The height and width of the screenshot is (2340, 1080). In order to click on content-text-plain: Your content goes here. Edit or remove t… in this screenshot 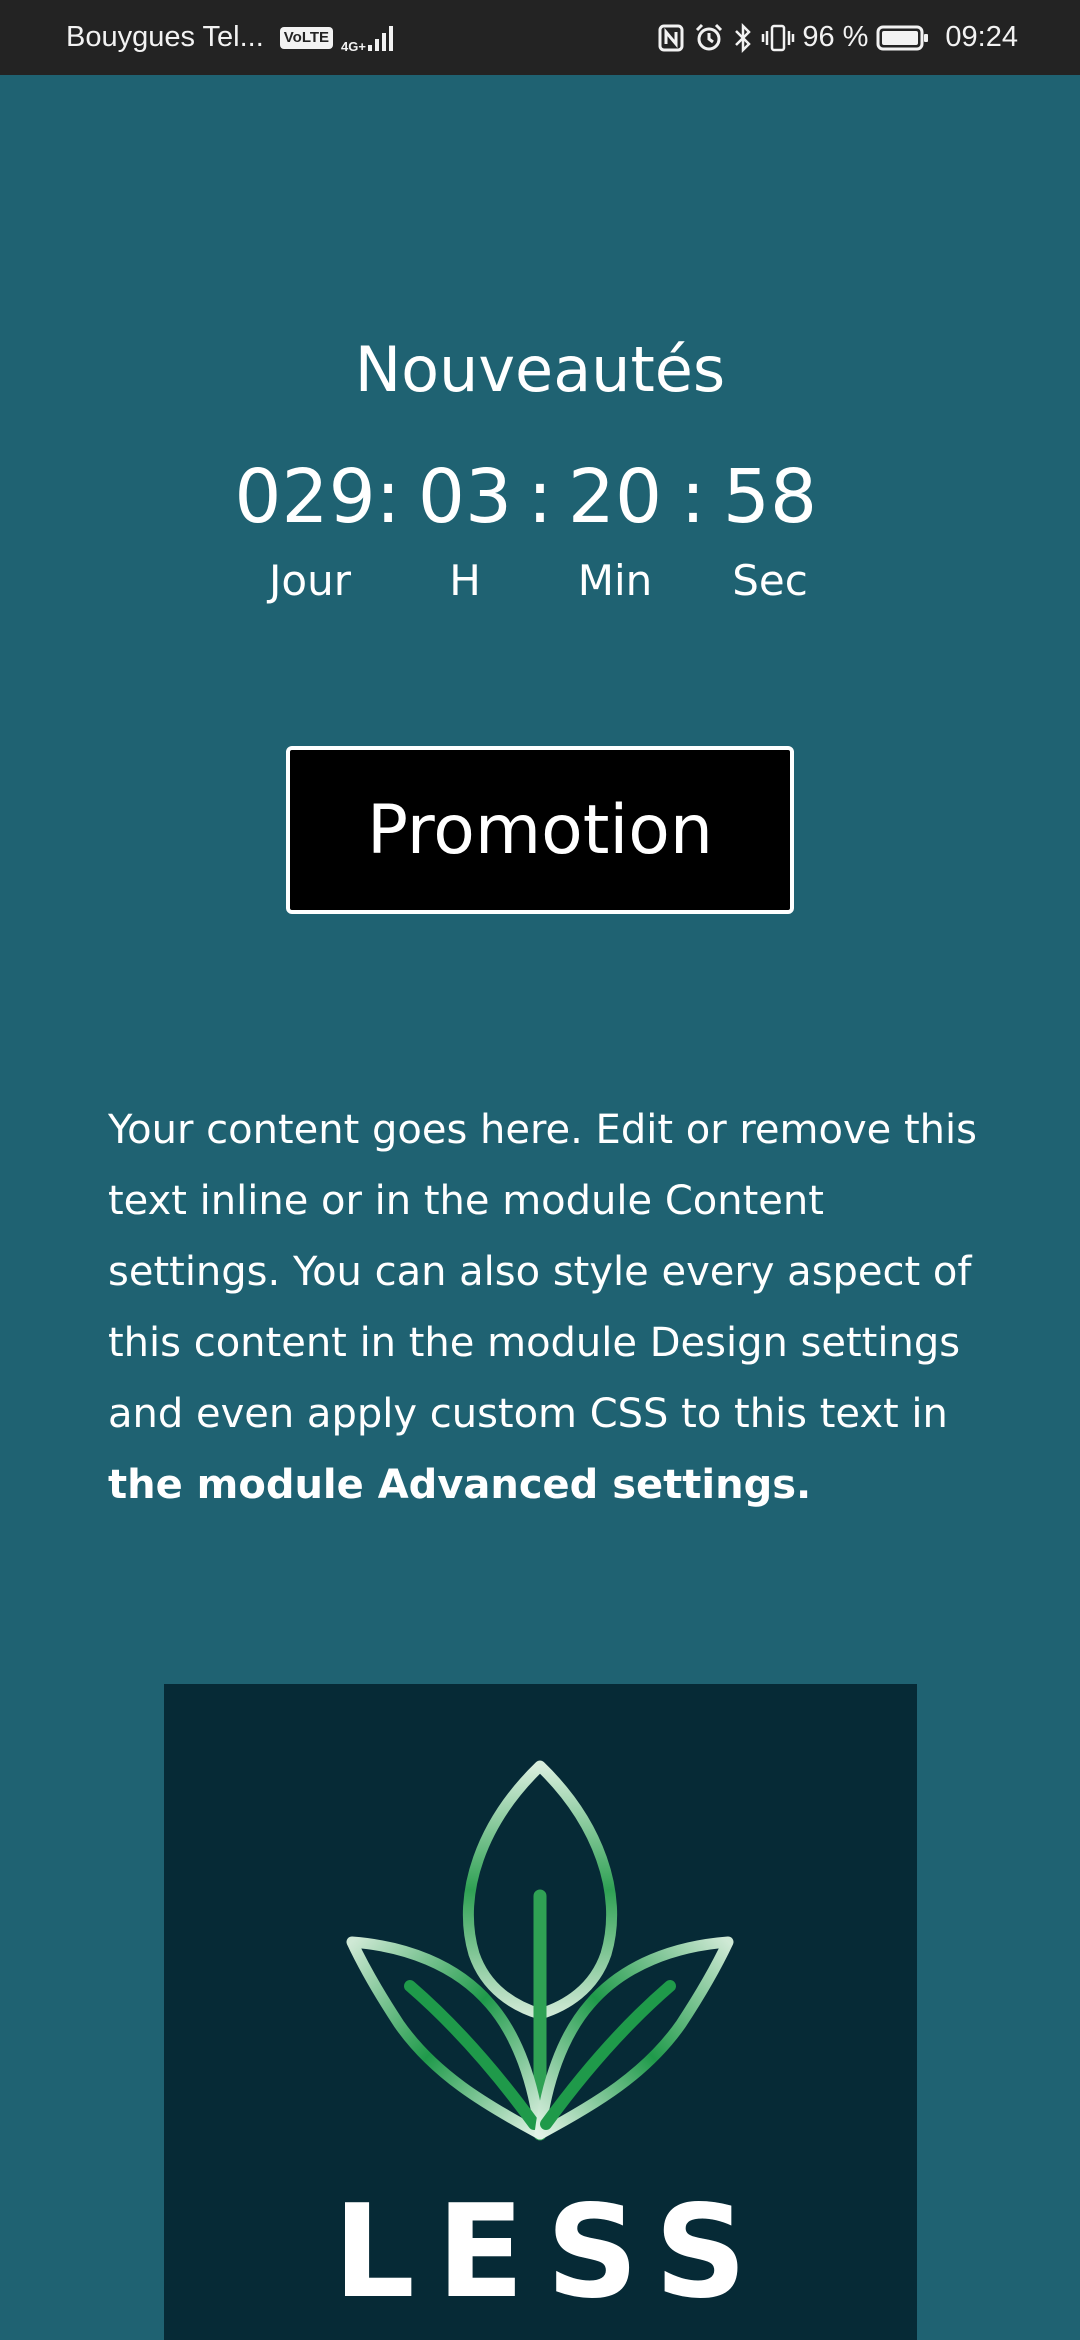, I will do `click(542, 1272)`.